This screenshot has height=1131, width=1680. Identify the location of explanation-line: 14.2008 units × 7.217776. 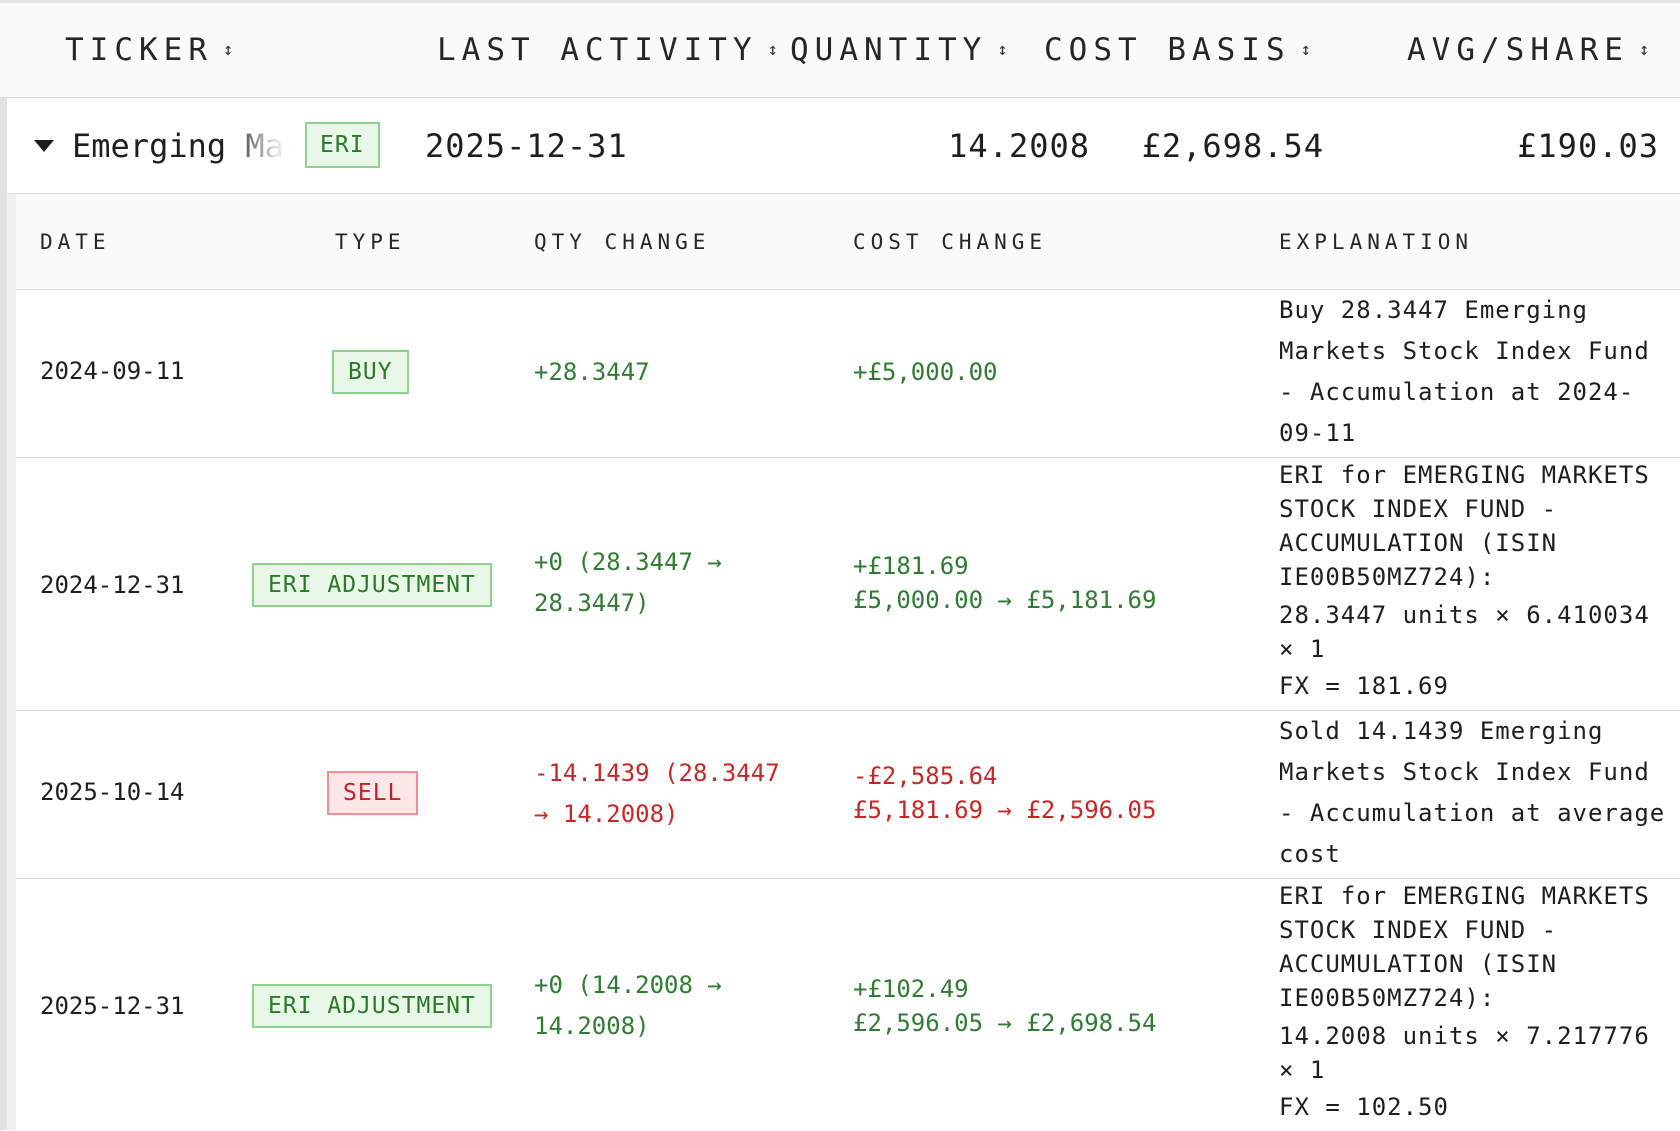
(1464, 1036).